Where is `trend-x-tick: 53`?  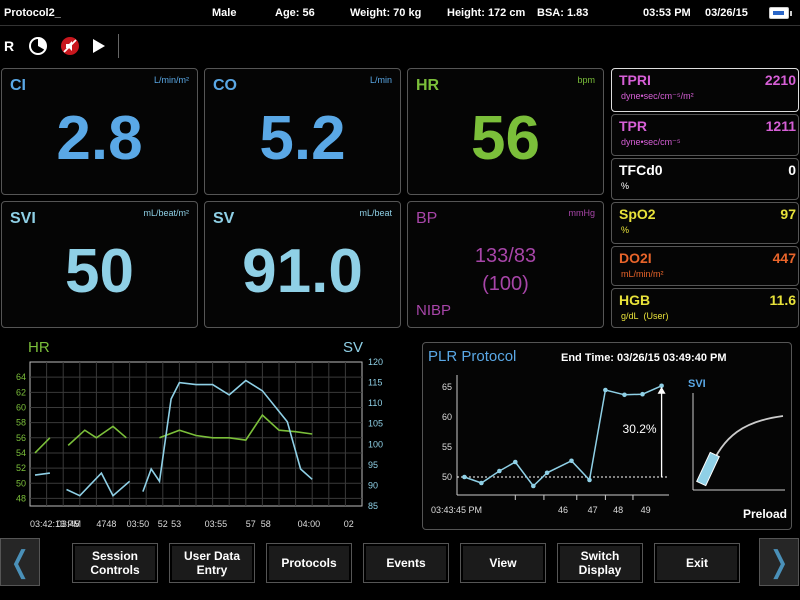
trend-x-tick: 53 is located at coordinates (176, 524).